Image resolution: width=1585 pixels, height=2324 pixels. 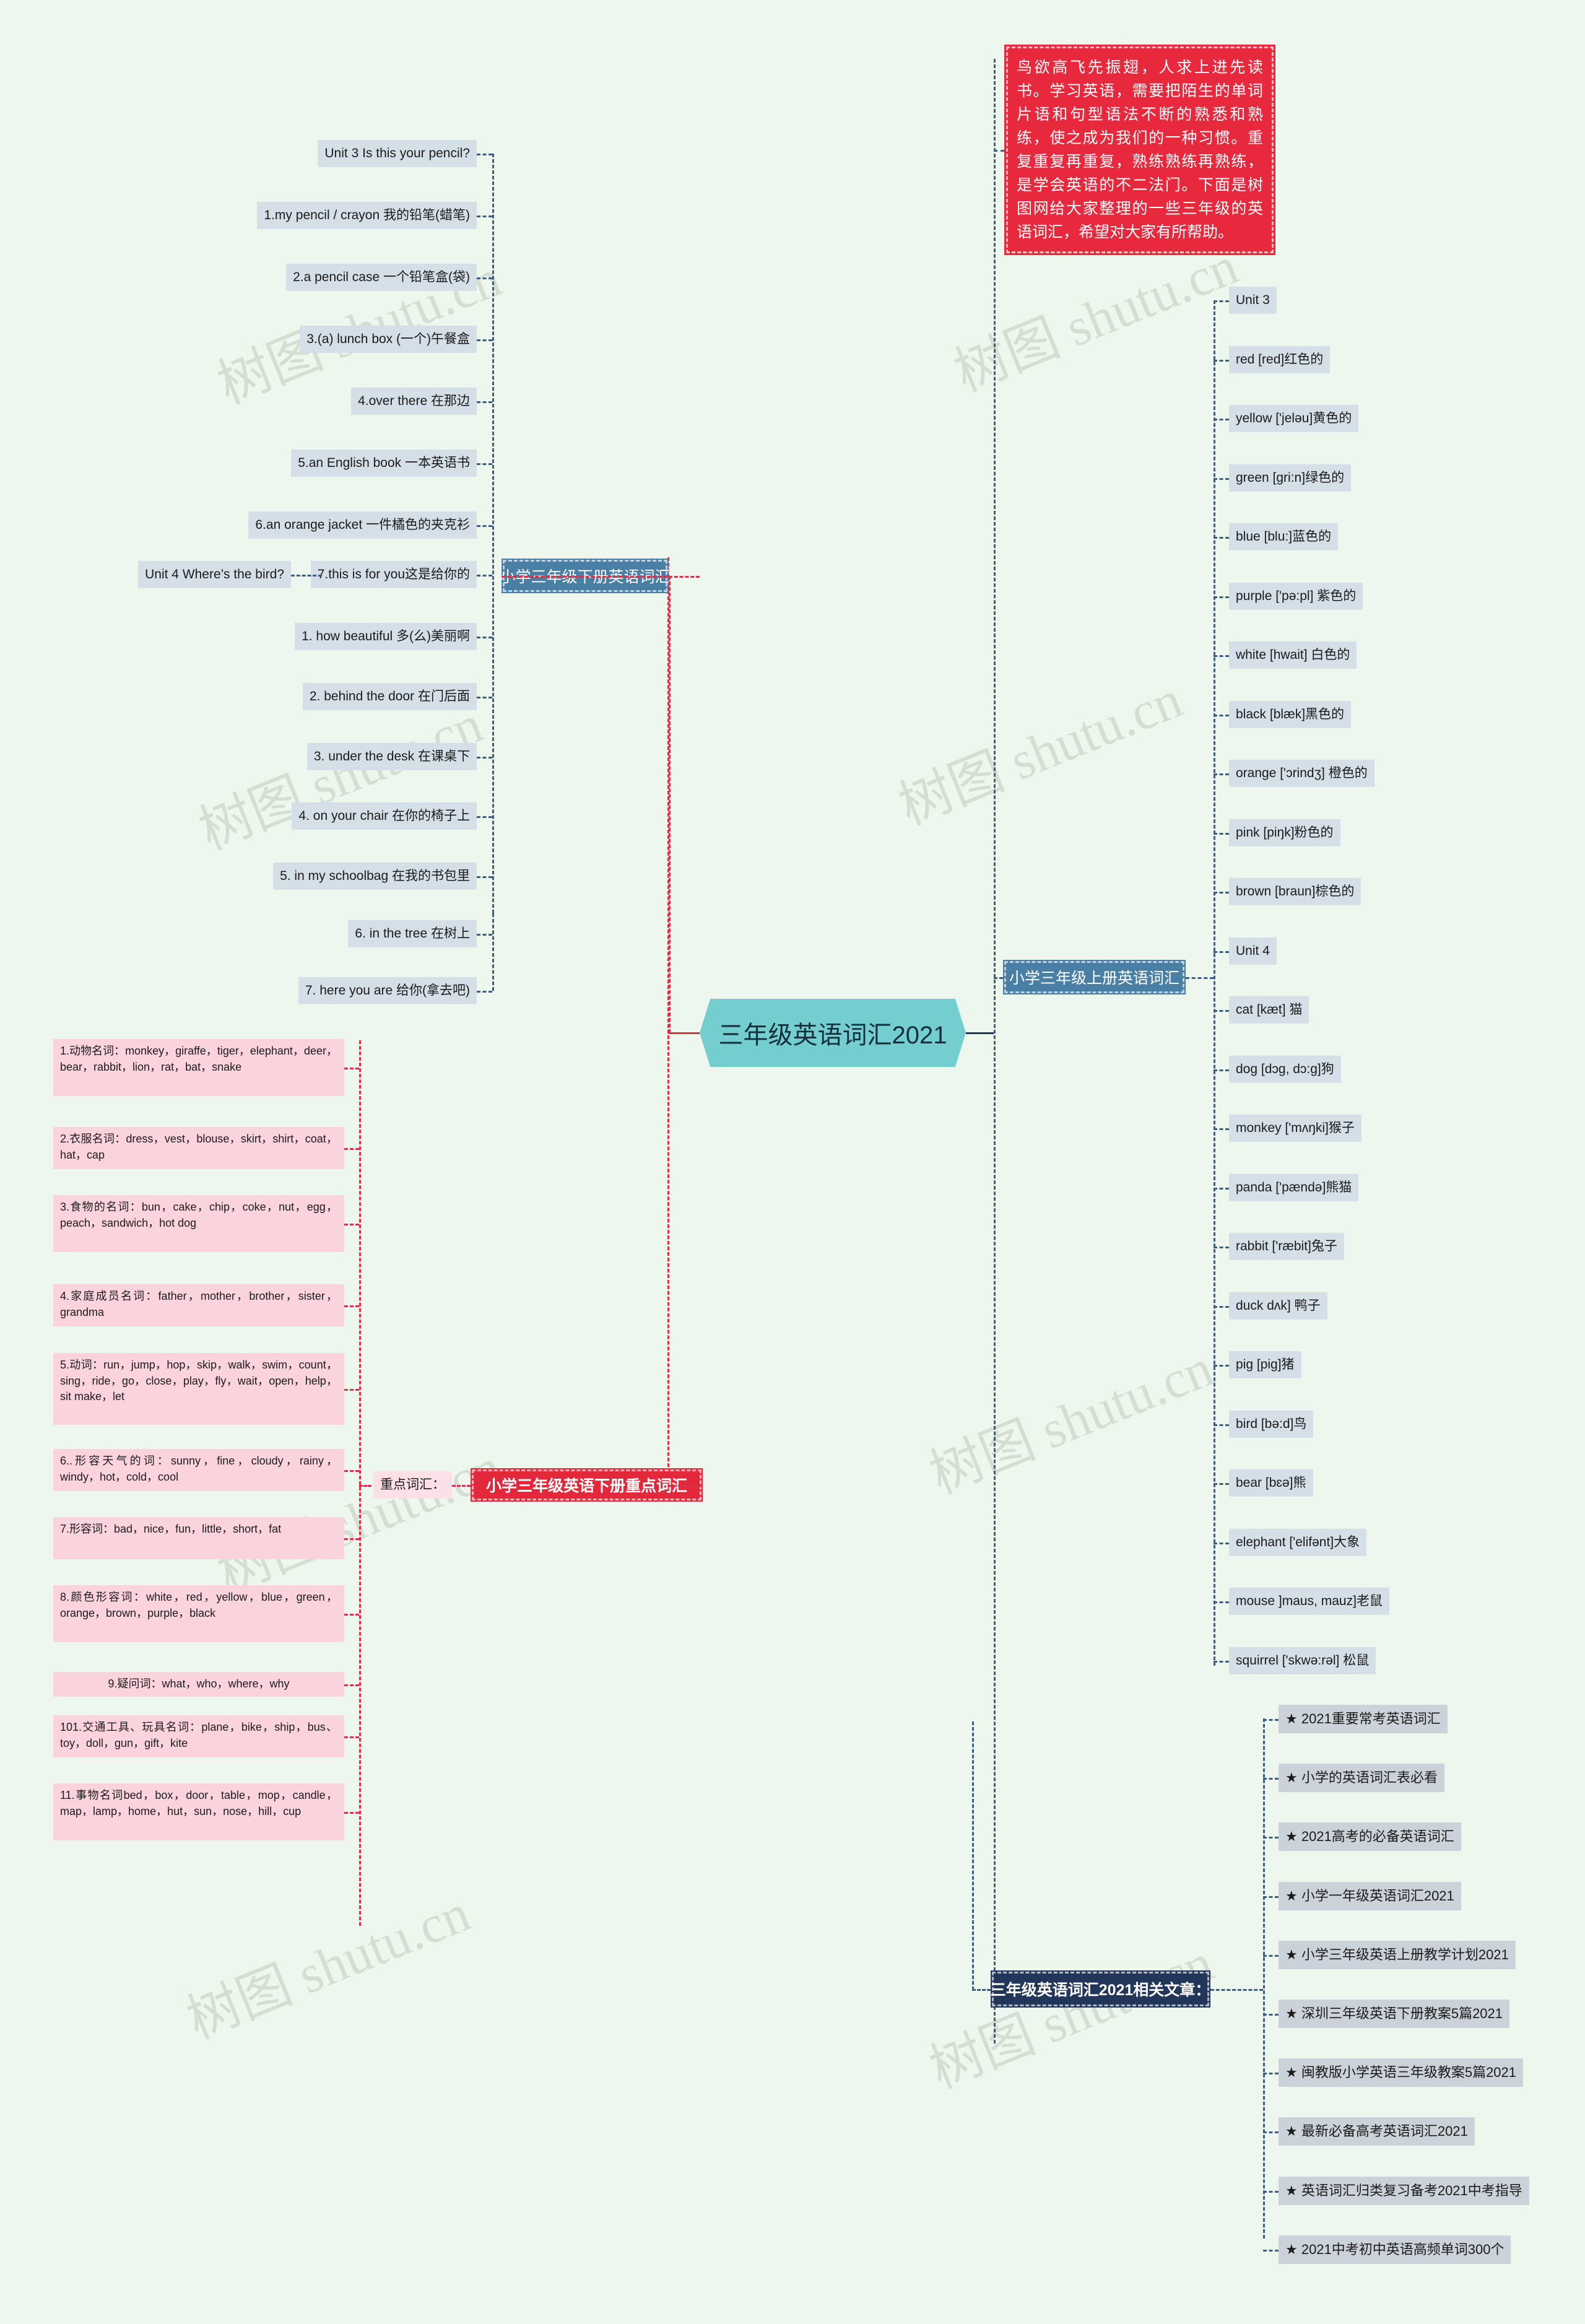 I want to click on node-related-item-6: ★ 深圳三年级英语下册教案5篇2021, so click(x=1394, y=2014).